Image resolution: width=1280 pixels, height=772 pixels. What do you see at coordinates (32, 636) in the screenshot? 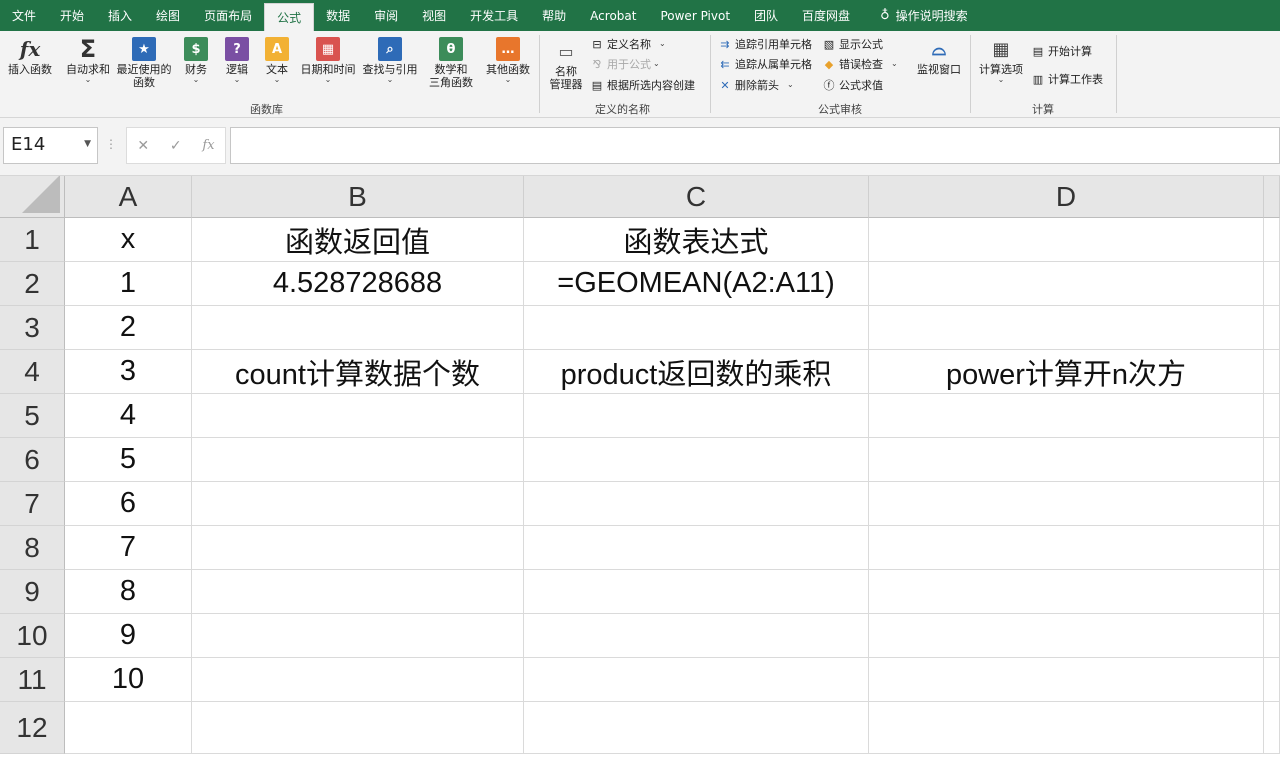
I see `row-header-10: 10` at bounding box center [32, 636].